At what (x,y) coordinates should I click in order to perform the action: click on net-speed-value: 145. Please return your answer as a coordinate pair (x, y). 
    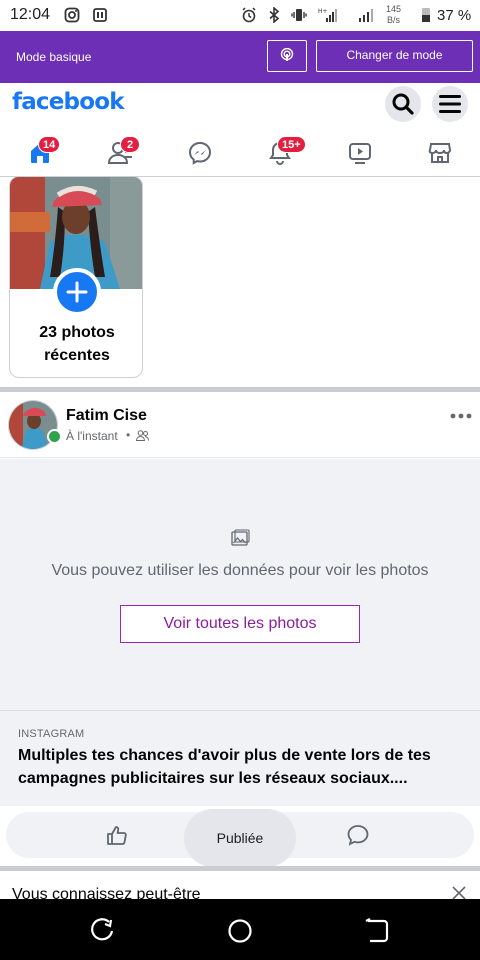
    Looking at the image, I should click on (394, 9).